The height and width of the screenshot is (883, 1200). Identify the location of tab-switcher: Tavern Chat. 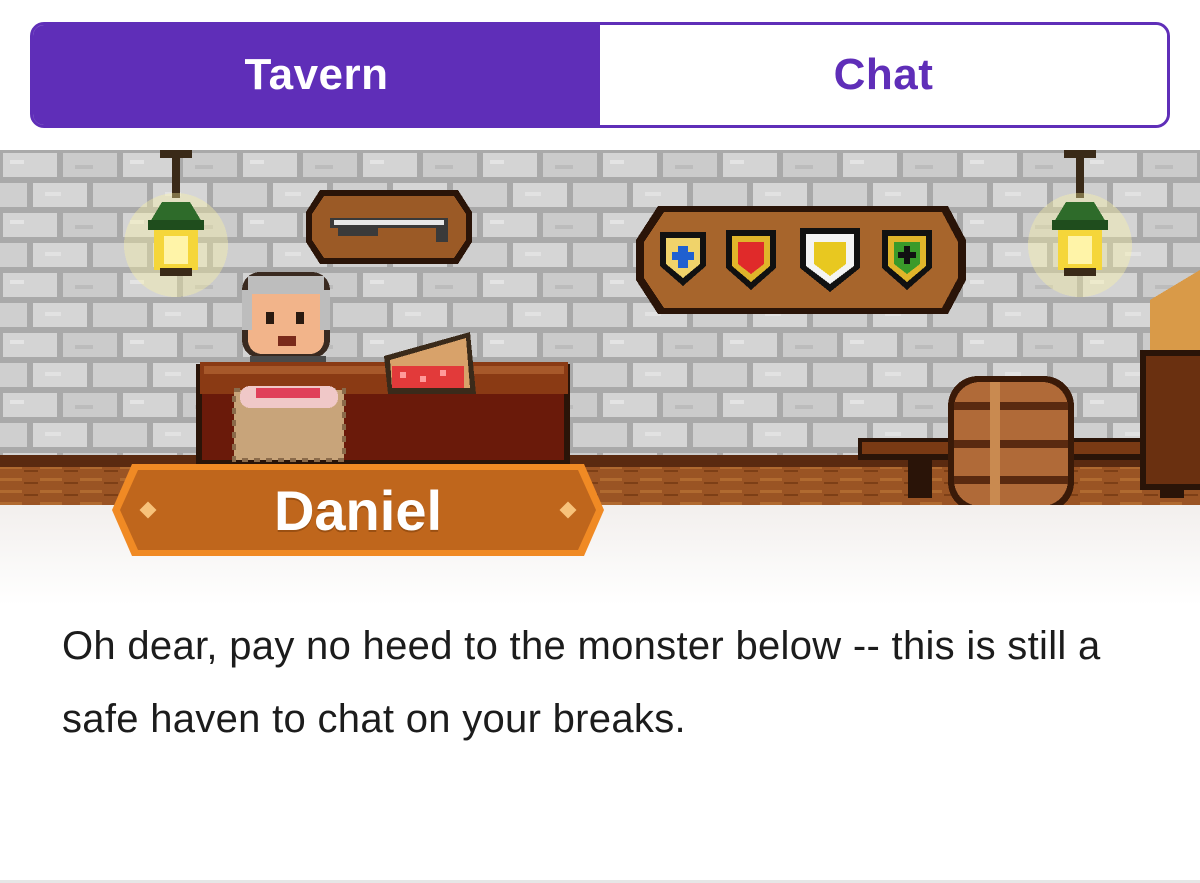
(600, 75).